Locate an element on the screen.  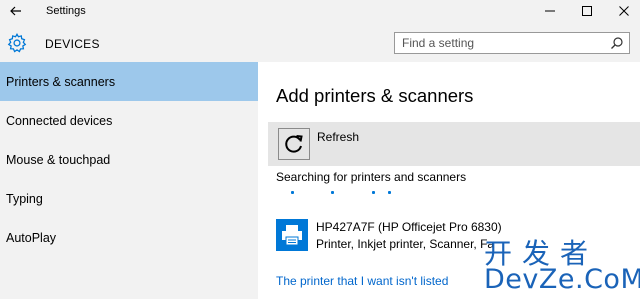
gear-icon is located at coordinates (17, 43).